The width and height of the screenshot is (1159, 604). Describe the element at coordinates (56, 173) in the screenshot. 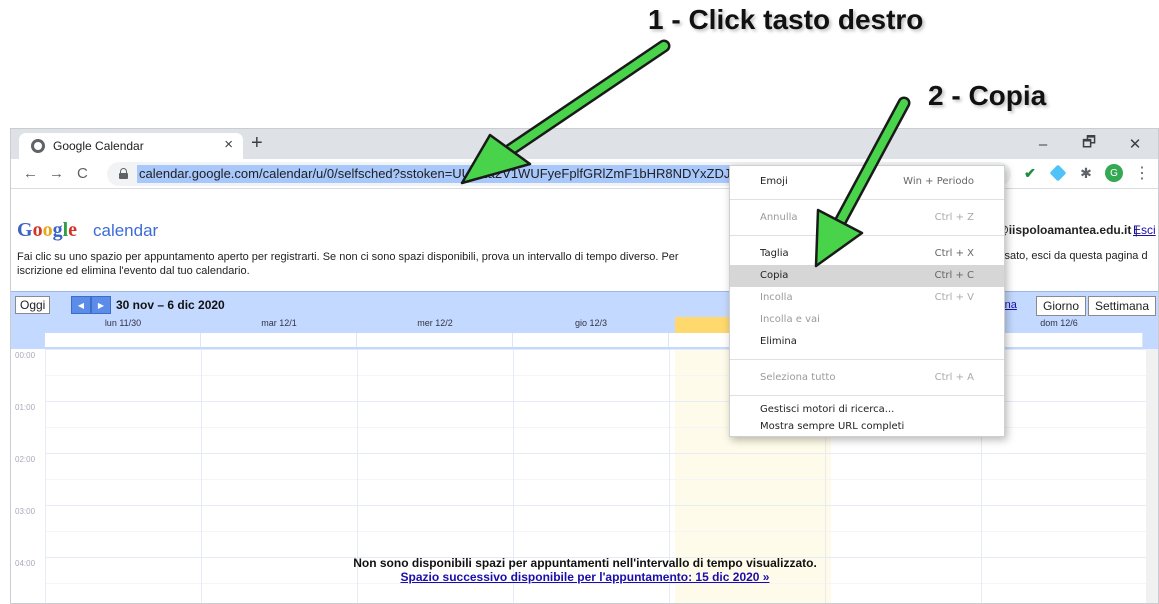

I see `forward-arrow-icon: →` at that location.